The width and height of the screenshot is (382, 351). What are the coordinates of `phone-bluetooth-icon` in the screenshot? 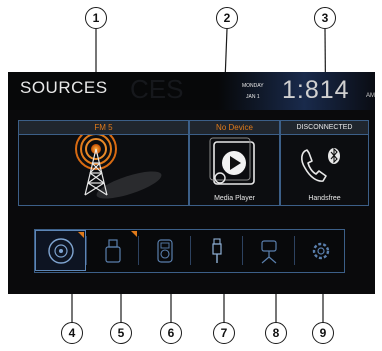 It's located at (320, 164).